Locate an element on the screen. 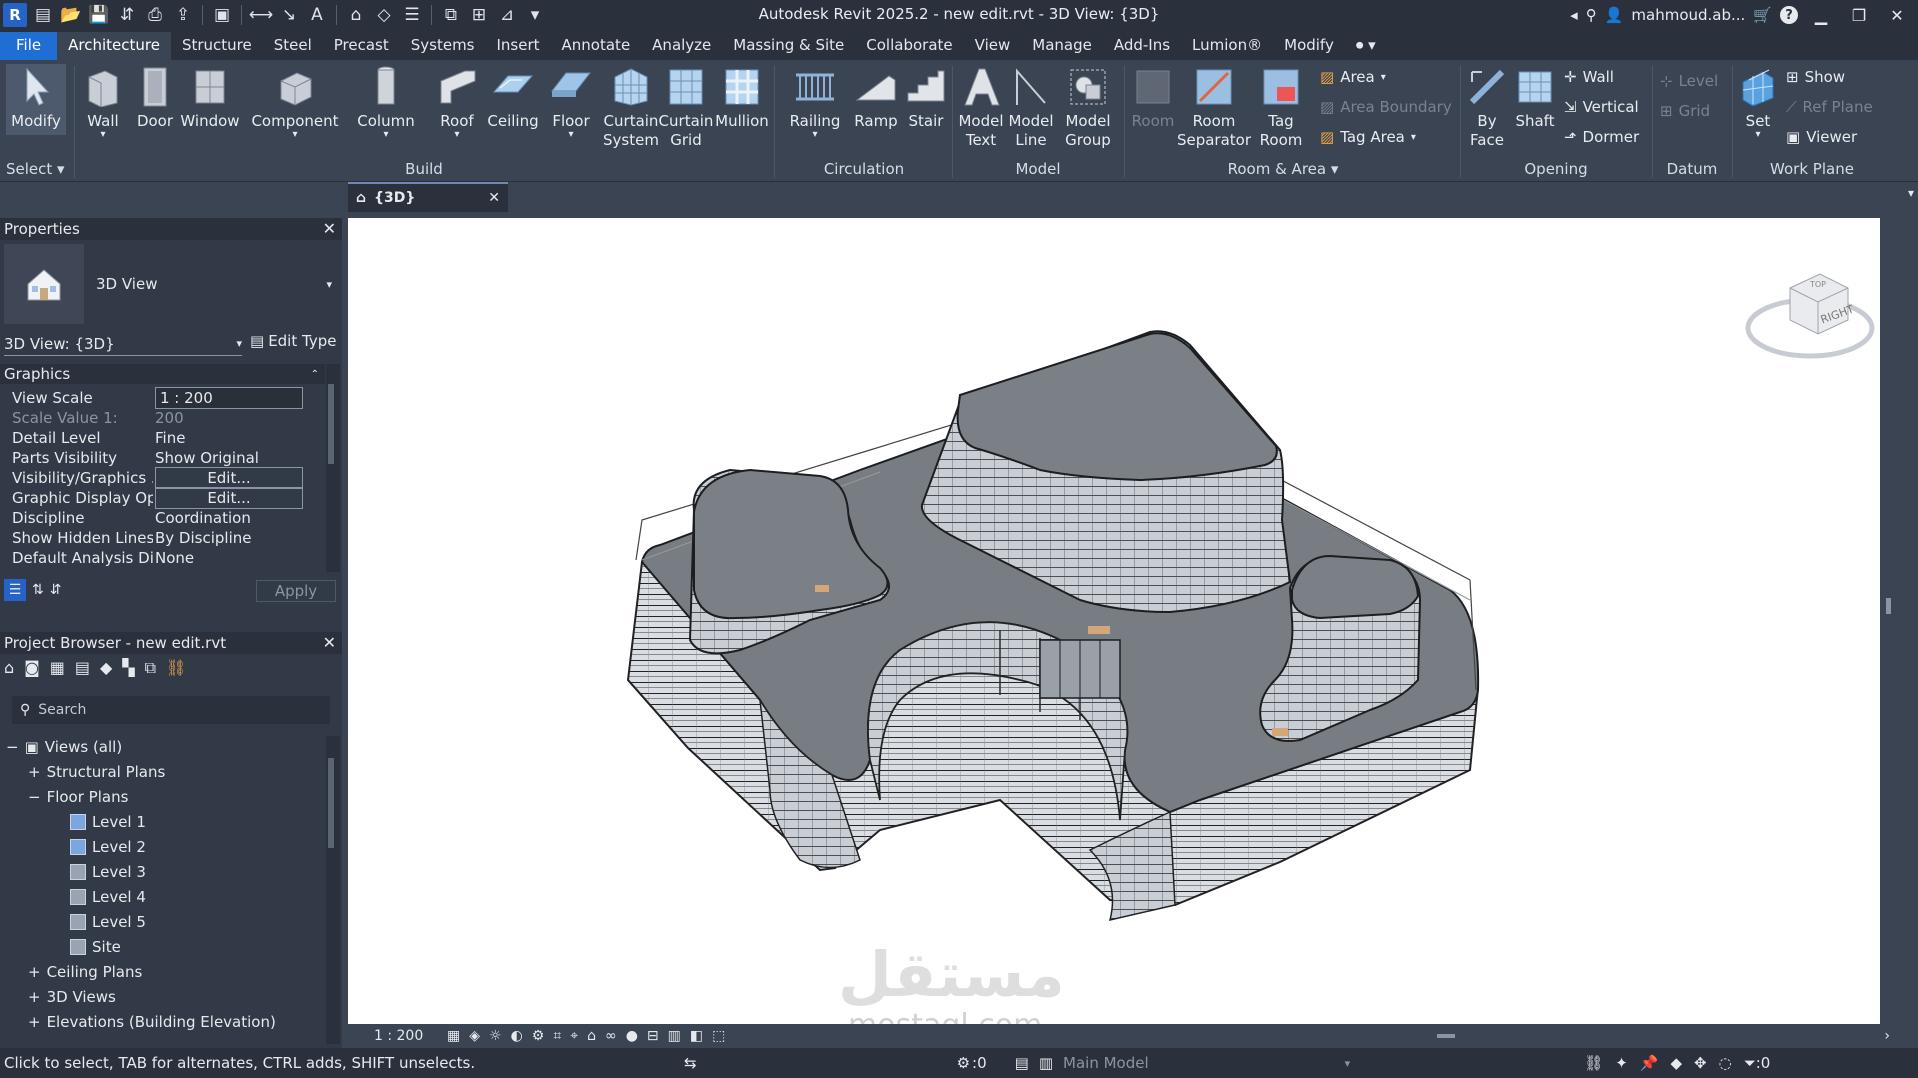  measure-icon: ⟷ is located at coordinates (261, 15).